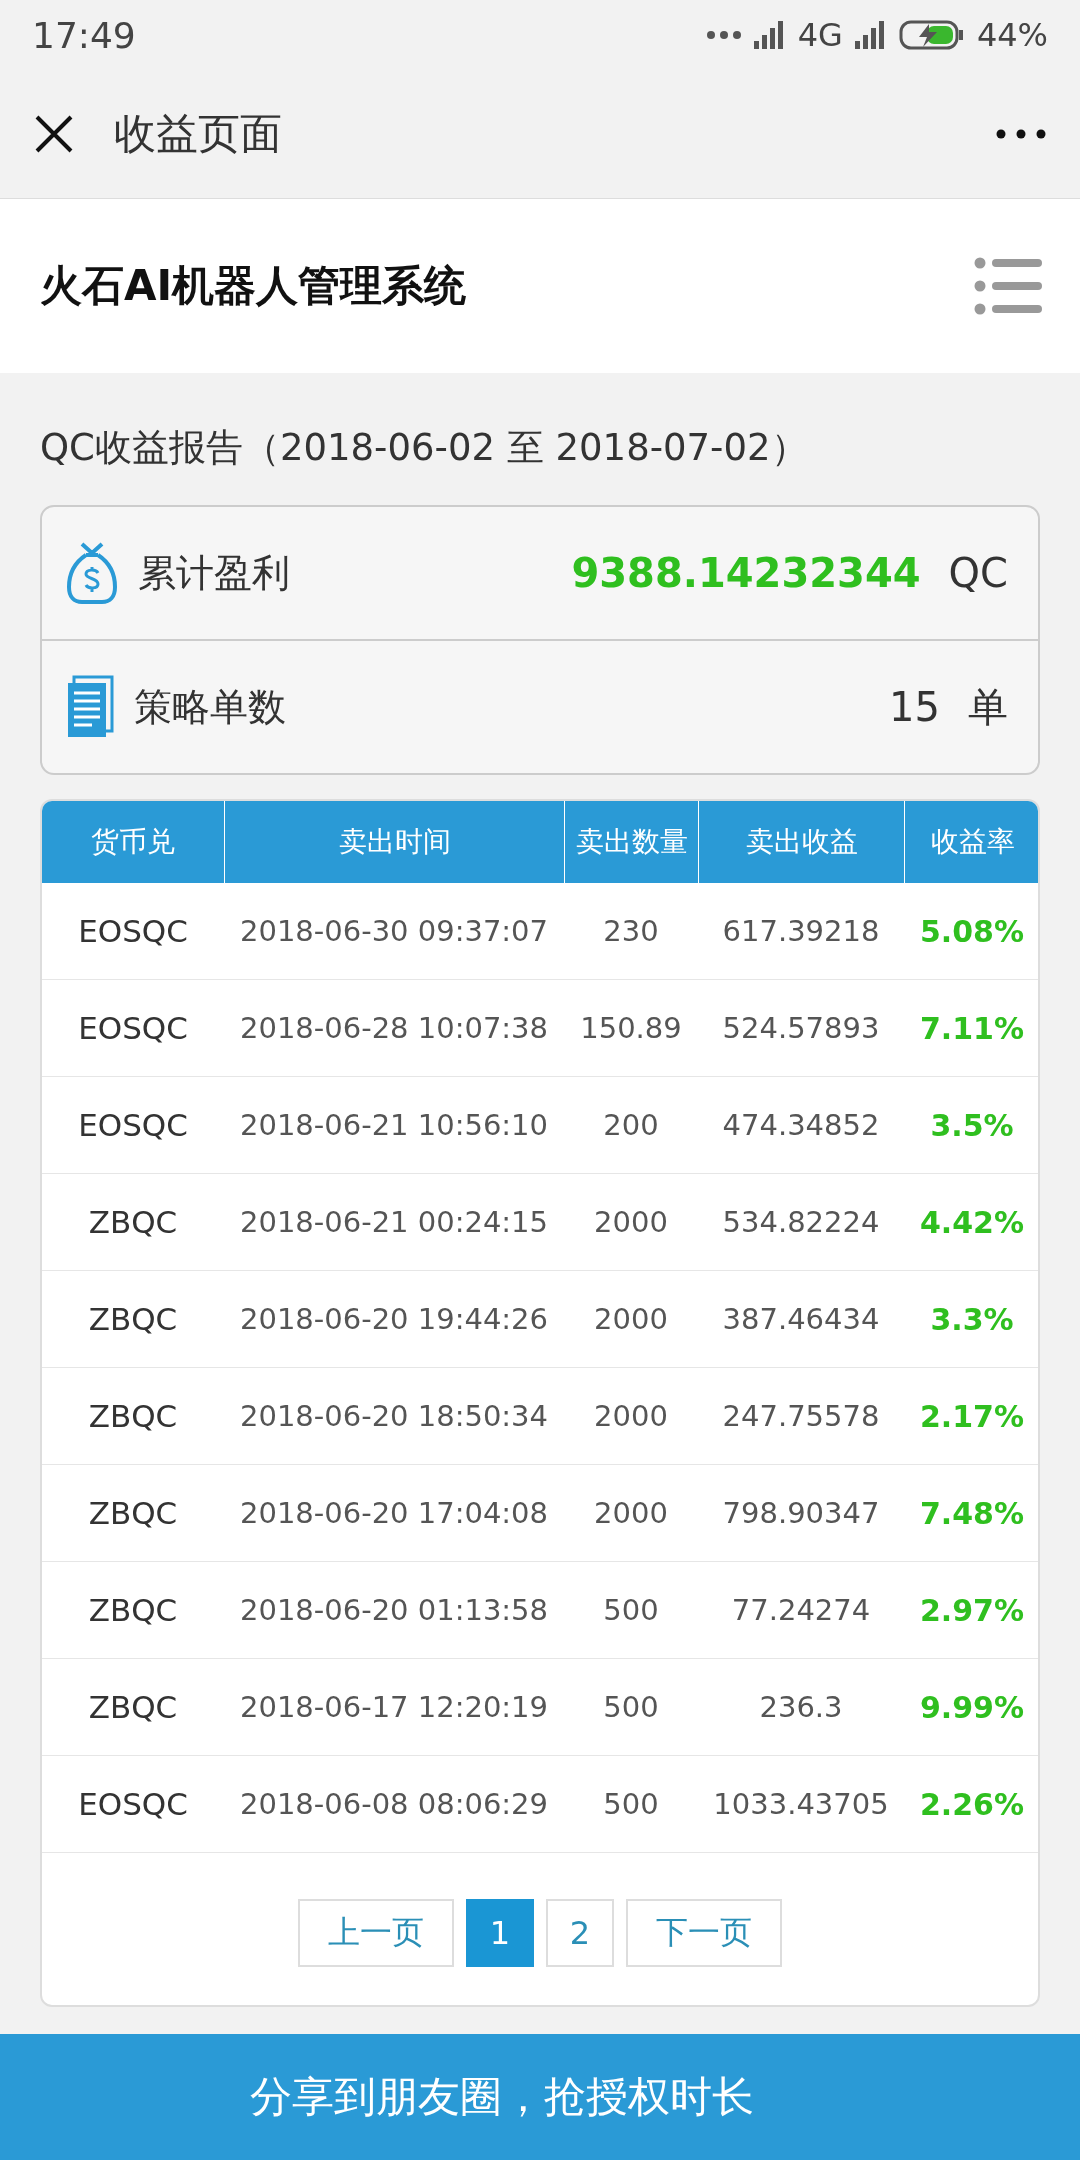  What do you see at coordinates (394, 1804) in the screenshot?
I see `table-cell-text: 2018-06-08 08:06:29` at bounding box center [394, 1804].